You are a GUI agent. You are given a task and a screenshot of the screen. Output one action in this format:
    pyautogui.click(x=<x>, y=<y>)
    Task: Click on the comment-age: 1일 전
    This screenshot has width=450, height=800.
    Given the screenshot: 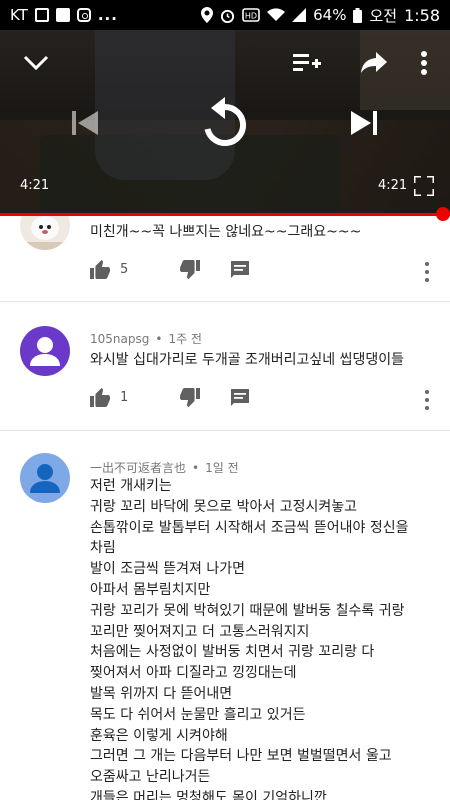 What is the action you would take?
    pyautogui.click(x=222, y=468)
    